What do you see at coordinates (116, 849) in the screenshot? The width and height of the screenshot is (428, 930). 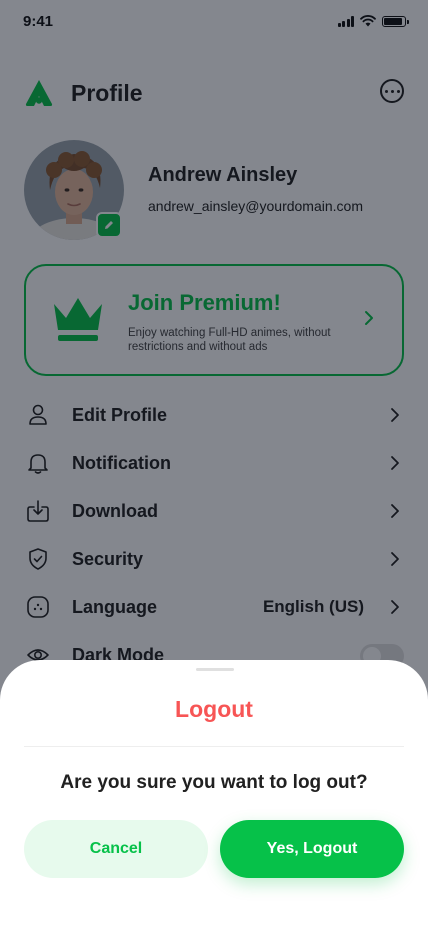 I see `cancel-button: Cancel` at bounding box center [116, 849].